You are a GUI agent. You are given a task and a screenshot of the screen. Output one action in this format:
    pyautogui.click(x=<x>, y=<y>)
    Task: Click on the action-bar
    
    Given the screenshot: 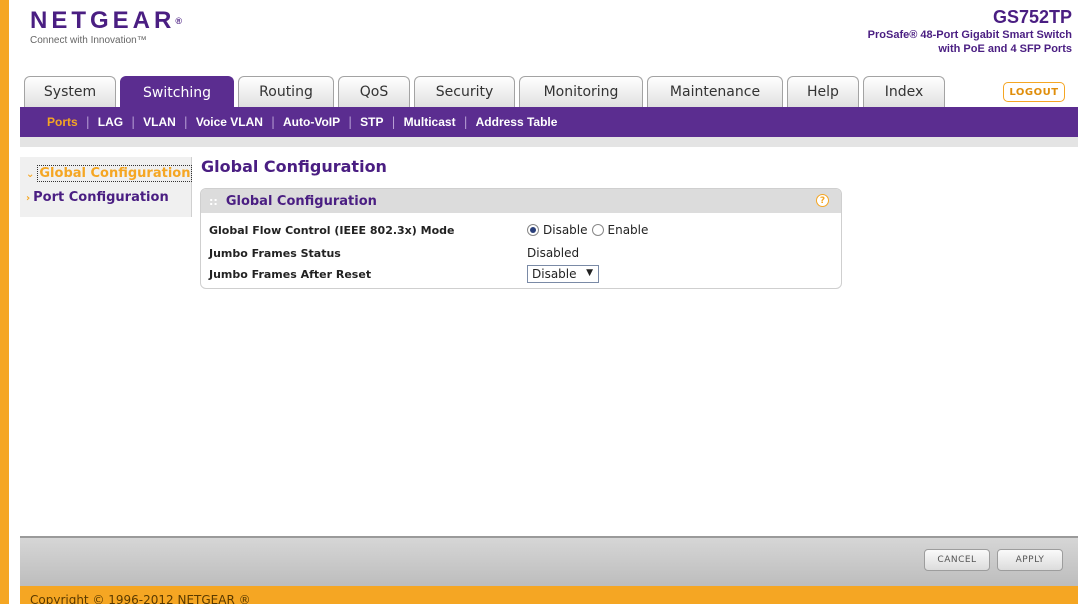 What is the action you would take?
    pyautogui.click(x=549, y=561)
    